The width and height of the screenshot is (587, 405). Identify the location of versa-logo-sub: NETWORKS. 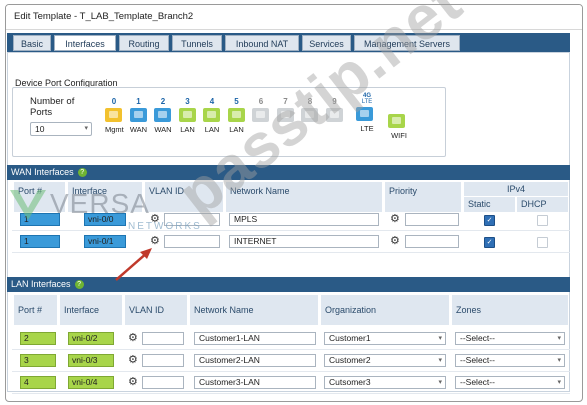
(165, 226).